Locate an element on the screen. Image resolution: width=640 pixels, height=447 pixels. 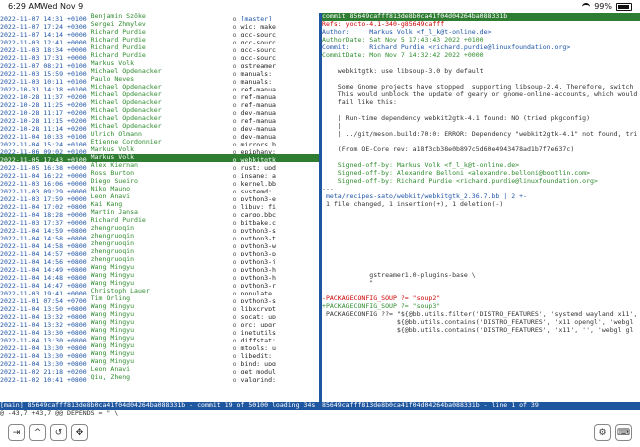
commit-subject: insane: a is located at coordinates (258, 174).